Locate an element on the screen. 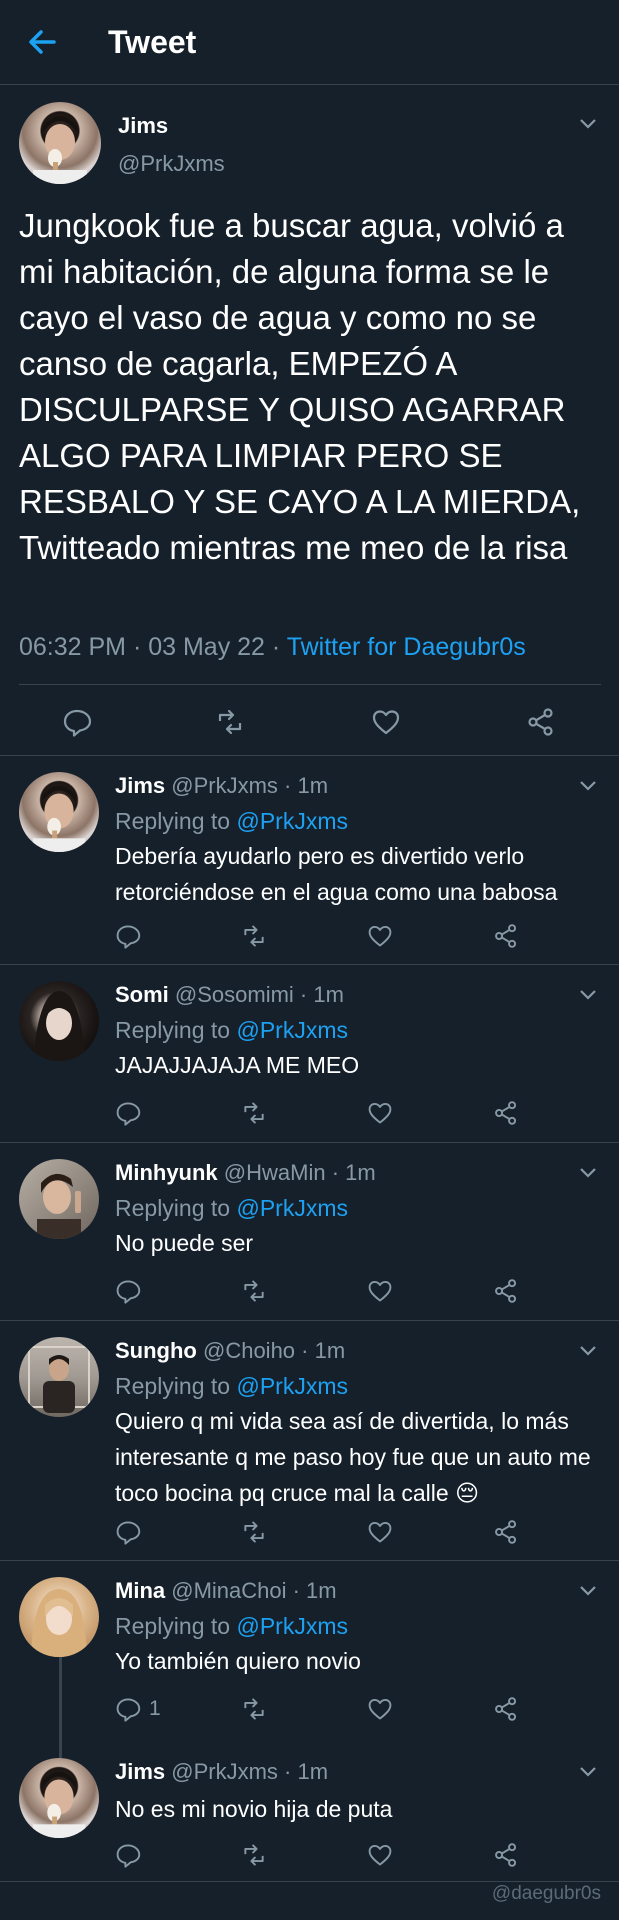  watermark: @daegubr0s is located at coordinates (546, 1893).